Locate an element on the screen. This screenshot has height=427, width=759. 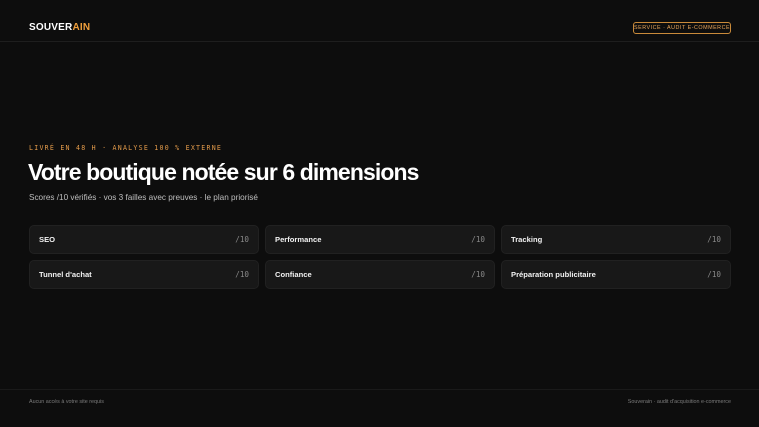
dimension-label: SEO is located at coordinates (47, 239).